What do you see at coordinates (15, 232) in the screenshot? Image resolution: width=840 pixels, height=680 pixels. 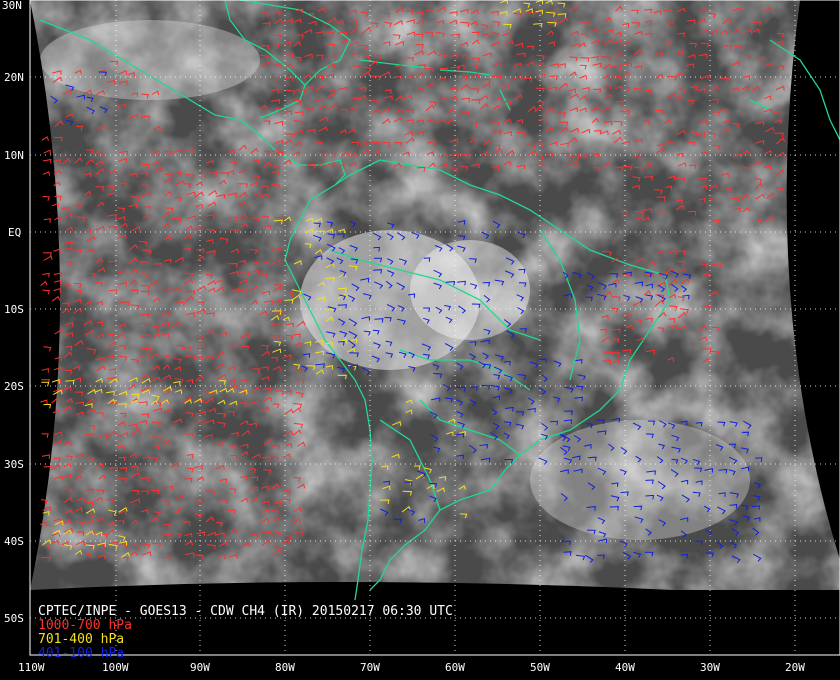 I see `lat-label-eq: EQ` at bounding box center [15, 232].